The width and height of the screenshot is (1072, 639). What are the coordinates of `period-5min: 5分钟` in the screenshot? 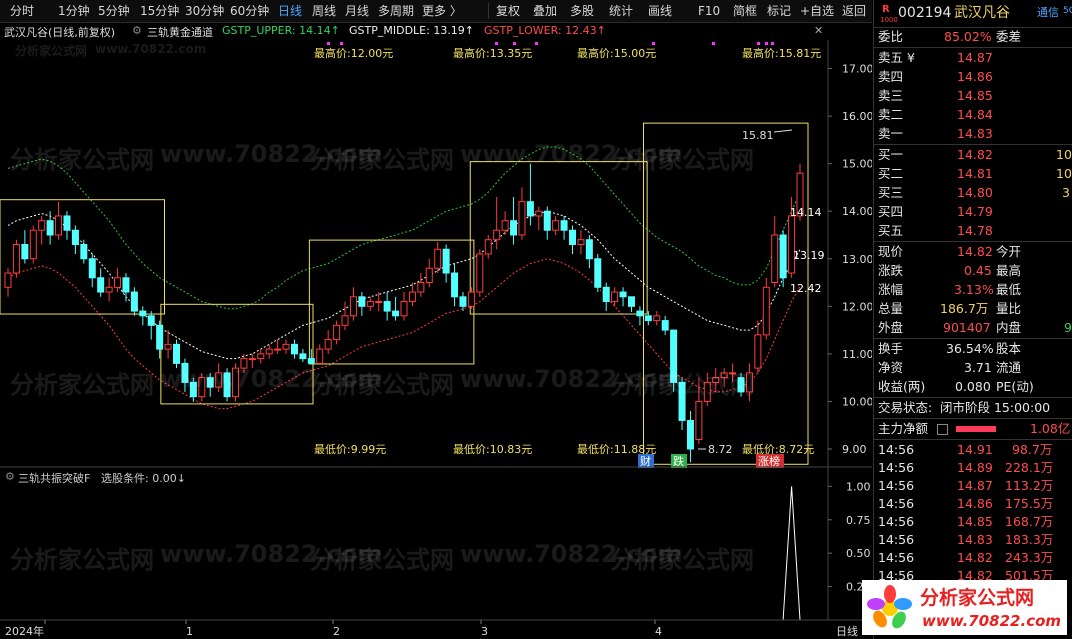 It's located at (114, 11).